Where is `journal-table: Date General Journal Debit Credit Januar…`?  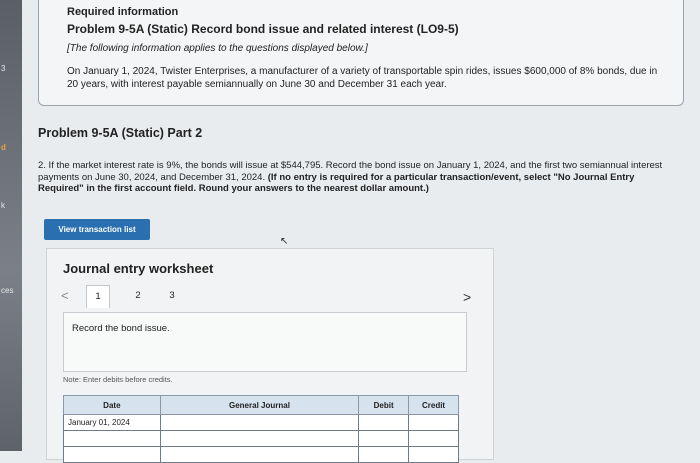
journal-table: Date General Journal Debit Credit Januar… is located at coordinates (261, 429).